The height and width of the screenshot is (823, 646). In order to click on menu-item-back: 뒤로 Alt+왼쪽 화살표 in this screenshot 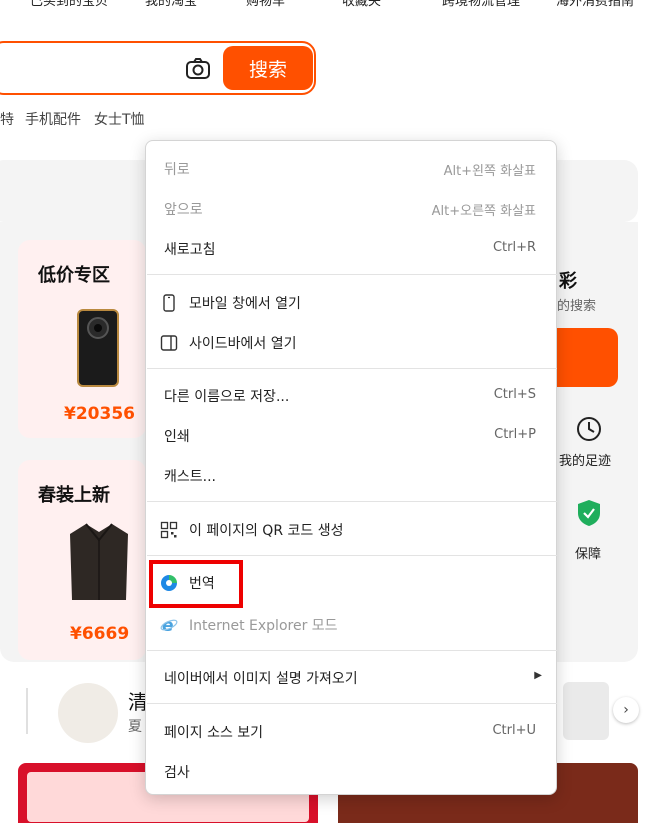, I will do `click(351, 169)`.